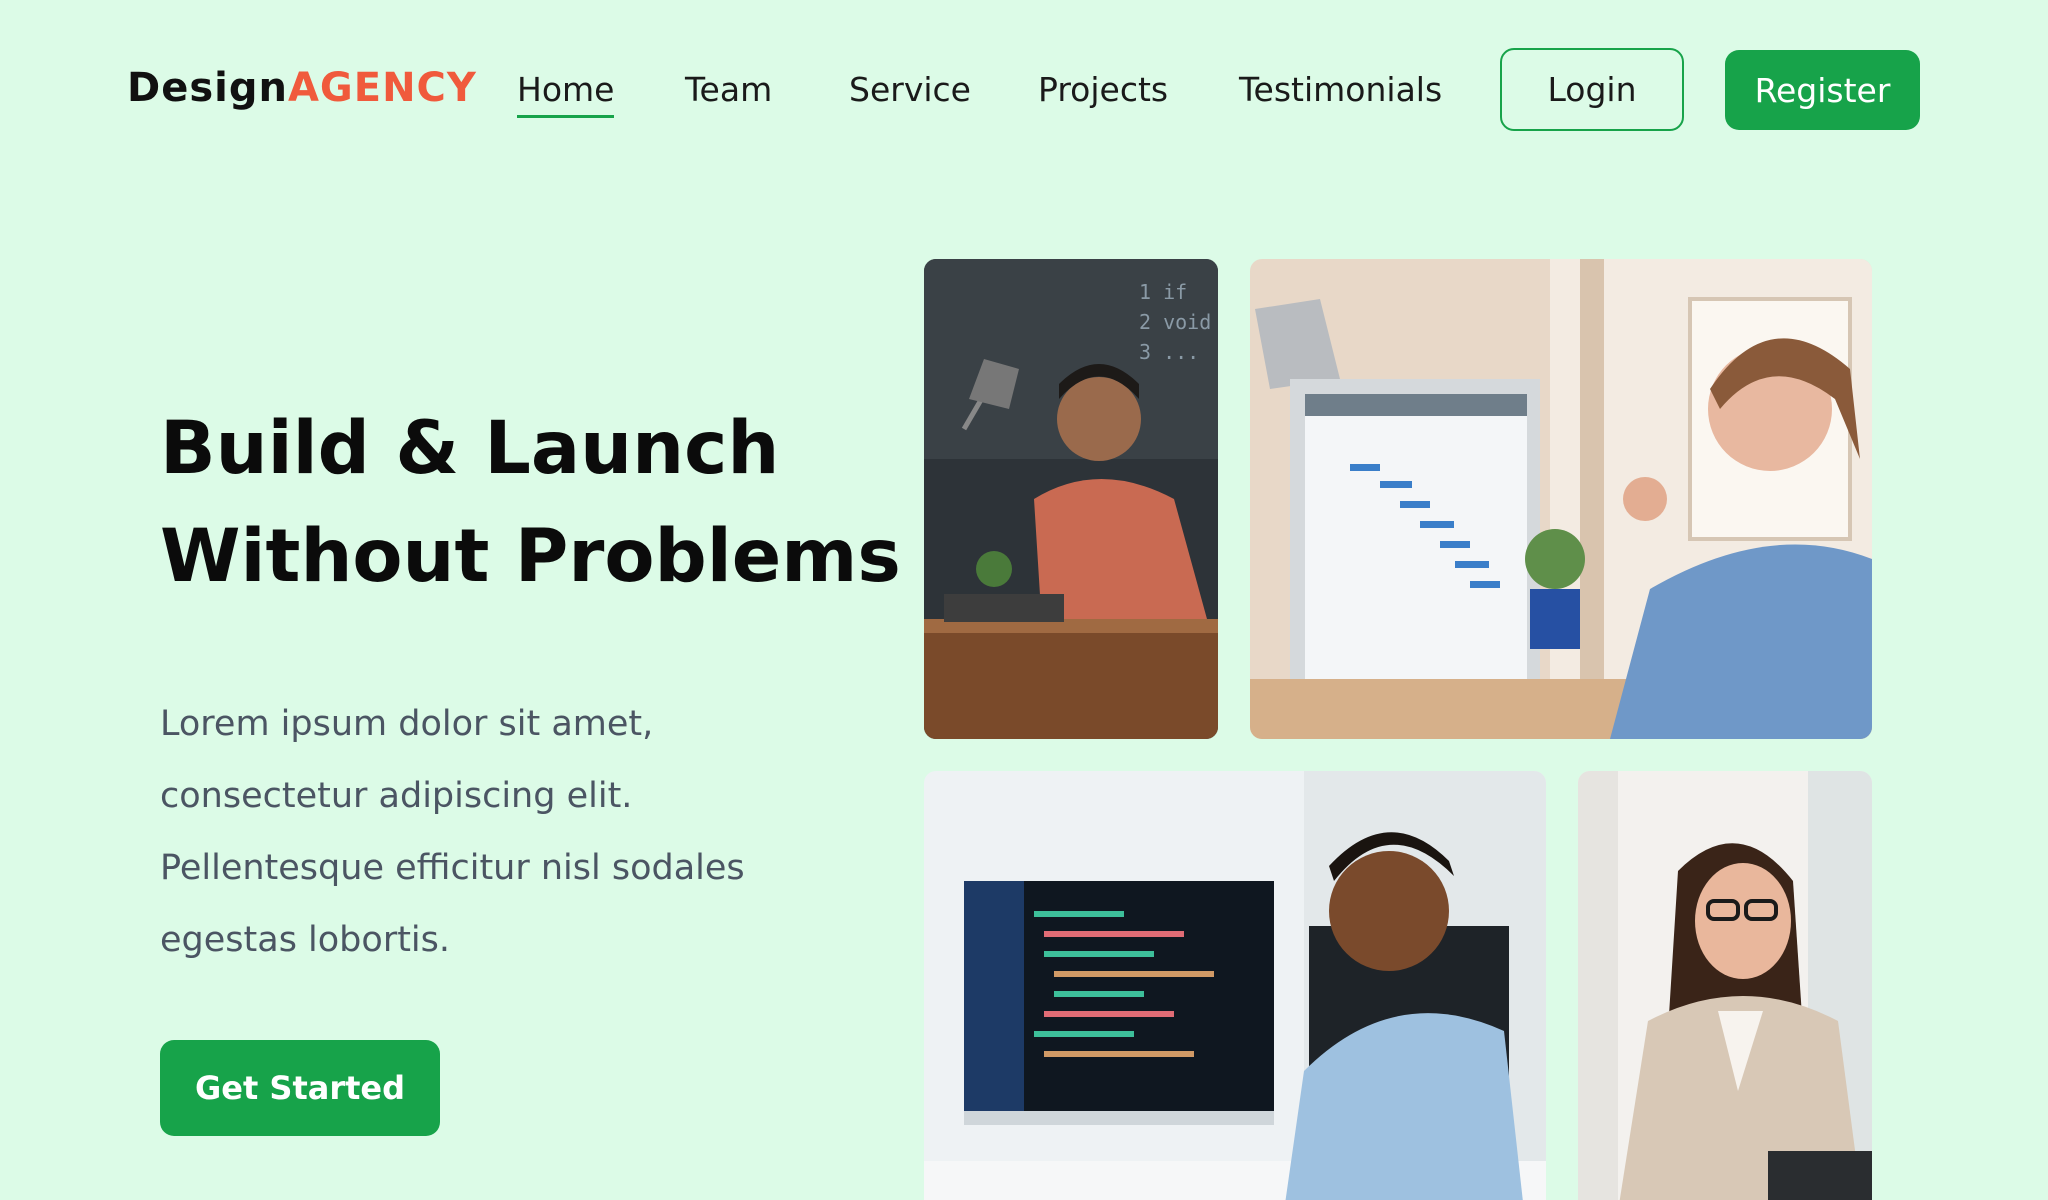 The image size is (2048, 1200). I want to click on photo-woman-with-monitor-image, so click(1561, 499).